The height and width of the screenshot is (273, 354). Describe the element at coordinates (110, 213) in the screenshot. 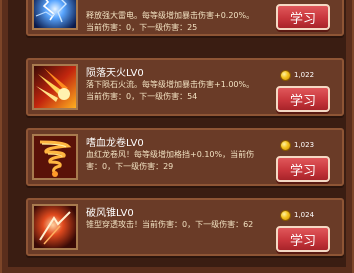

I see `skill-title: 破风锥LV0` at that location.